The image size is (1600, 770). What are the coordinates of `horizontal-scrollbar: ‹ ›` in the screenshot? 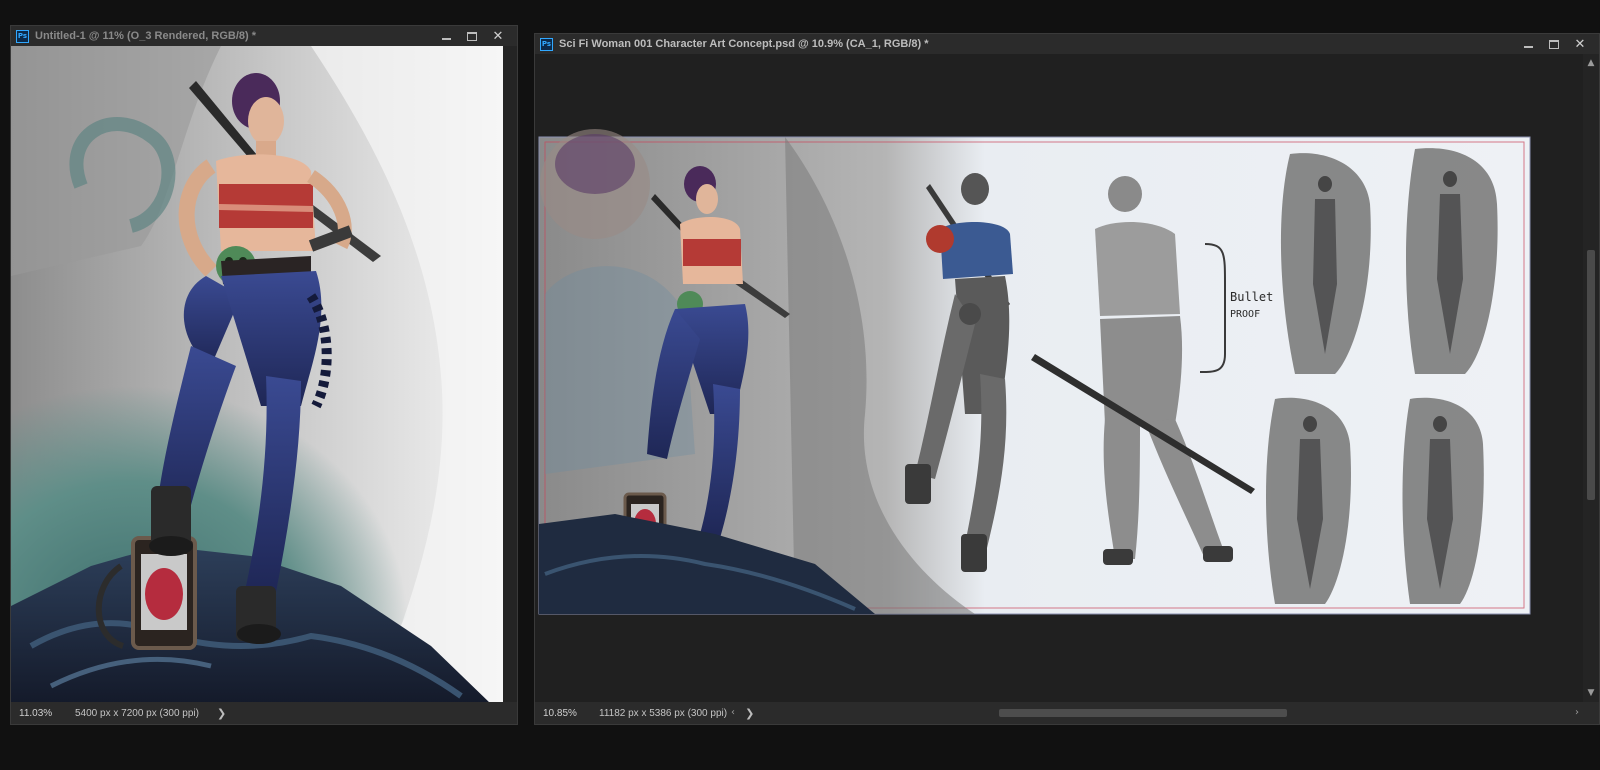 It's located at (1157, 713).